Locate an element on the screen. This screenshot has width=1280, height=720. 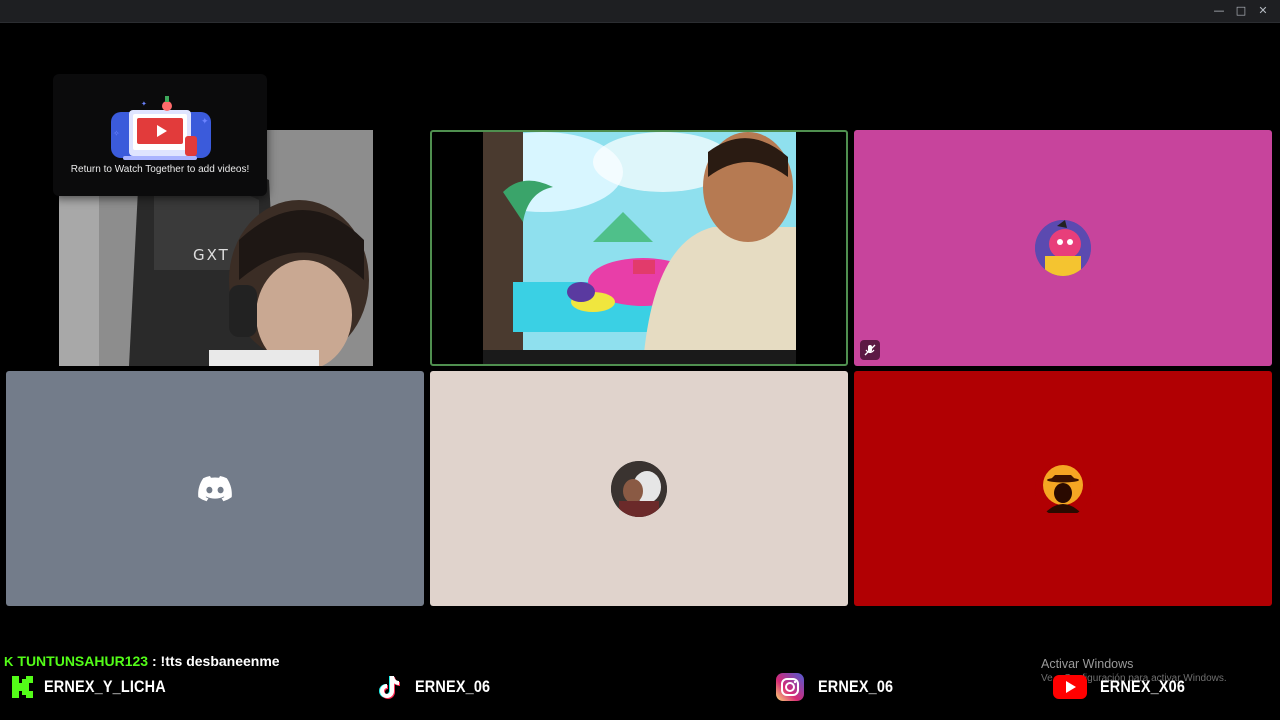
camera-feed is located at coordinates (629, 248).